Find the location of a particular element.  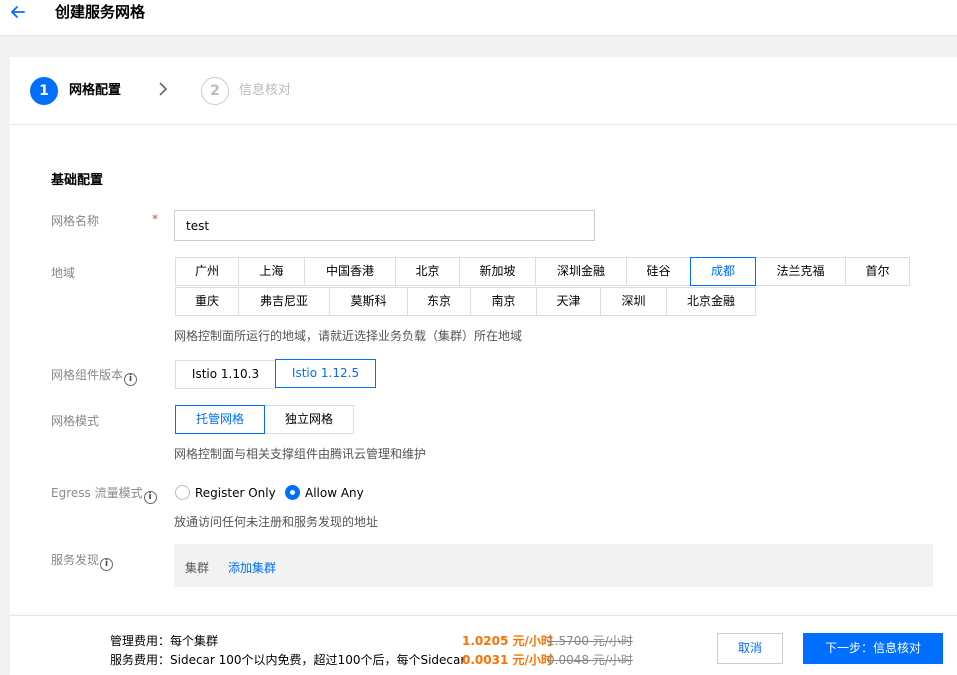

cluster-label: 集群 is located at coordinates (197, 568).